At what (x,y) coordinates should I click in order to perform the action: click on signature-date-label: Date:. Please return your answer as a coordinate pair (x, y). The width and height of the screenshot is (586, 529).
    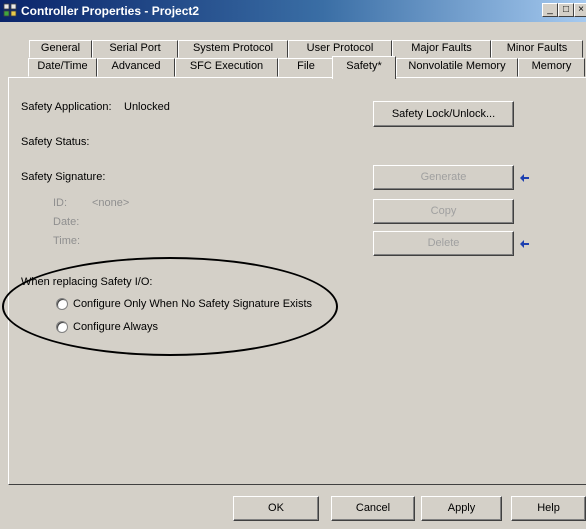
    Looking at the image, I should click on (66, 222).